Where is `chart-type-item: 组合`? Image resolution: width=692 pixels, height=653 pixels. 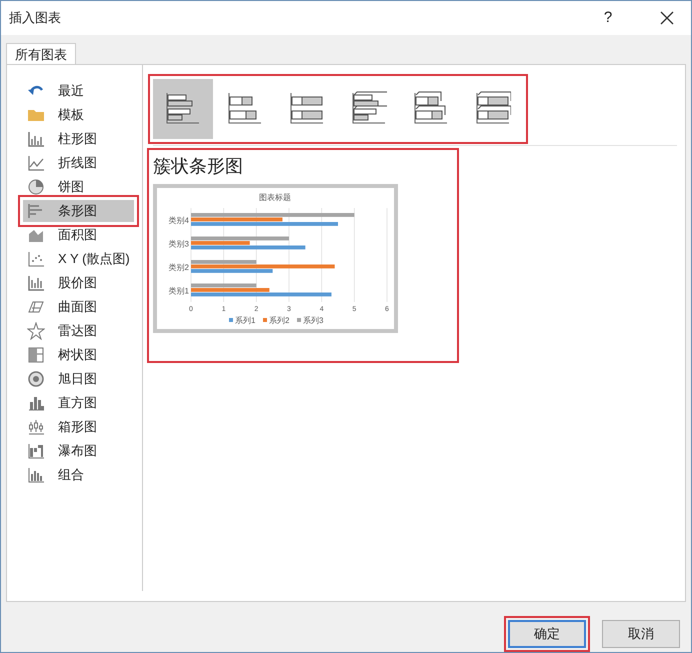
chart-type-item: 组合 is located at coordinates (78, 475).